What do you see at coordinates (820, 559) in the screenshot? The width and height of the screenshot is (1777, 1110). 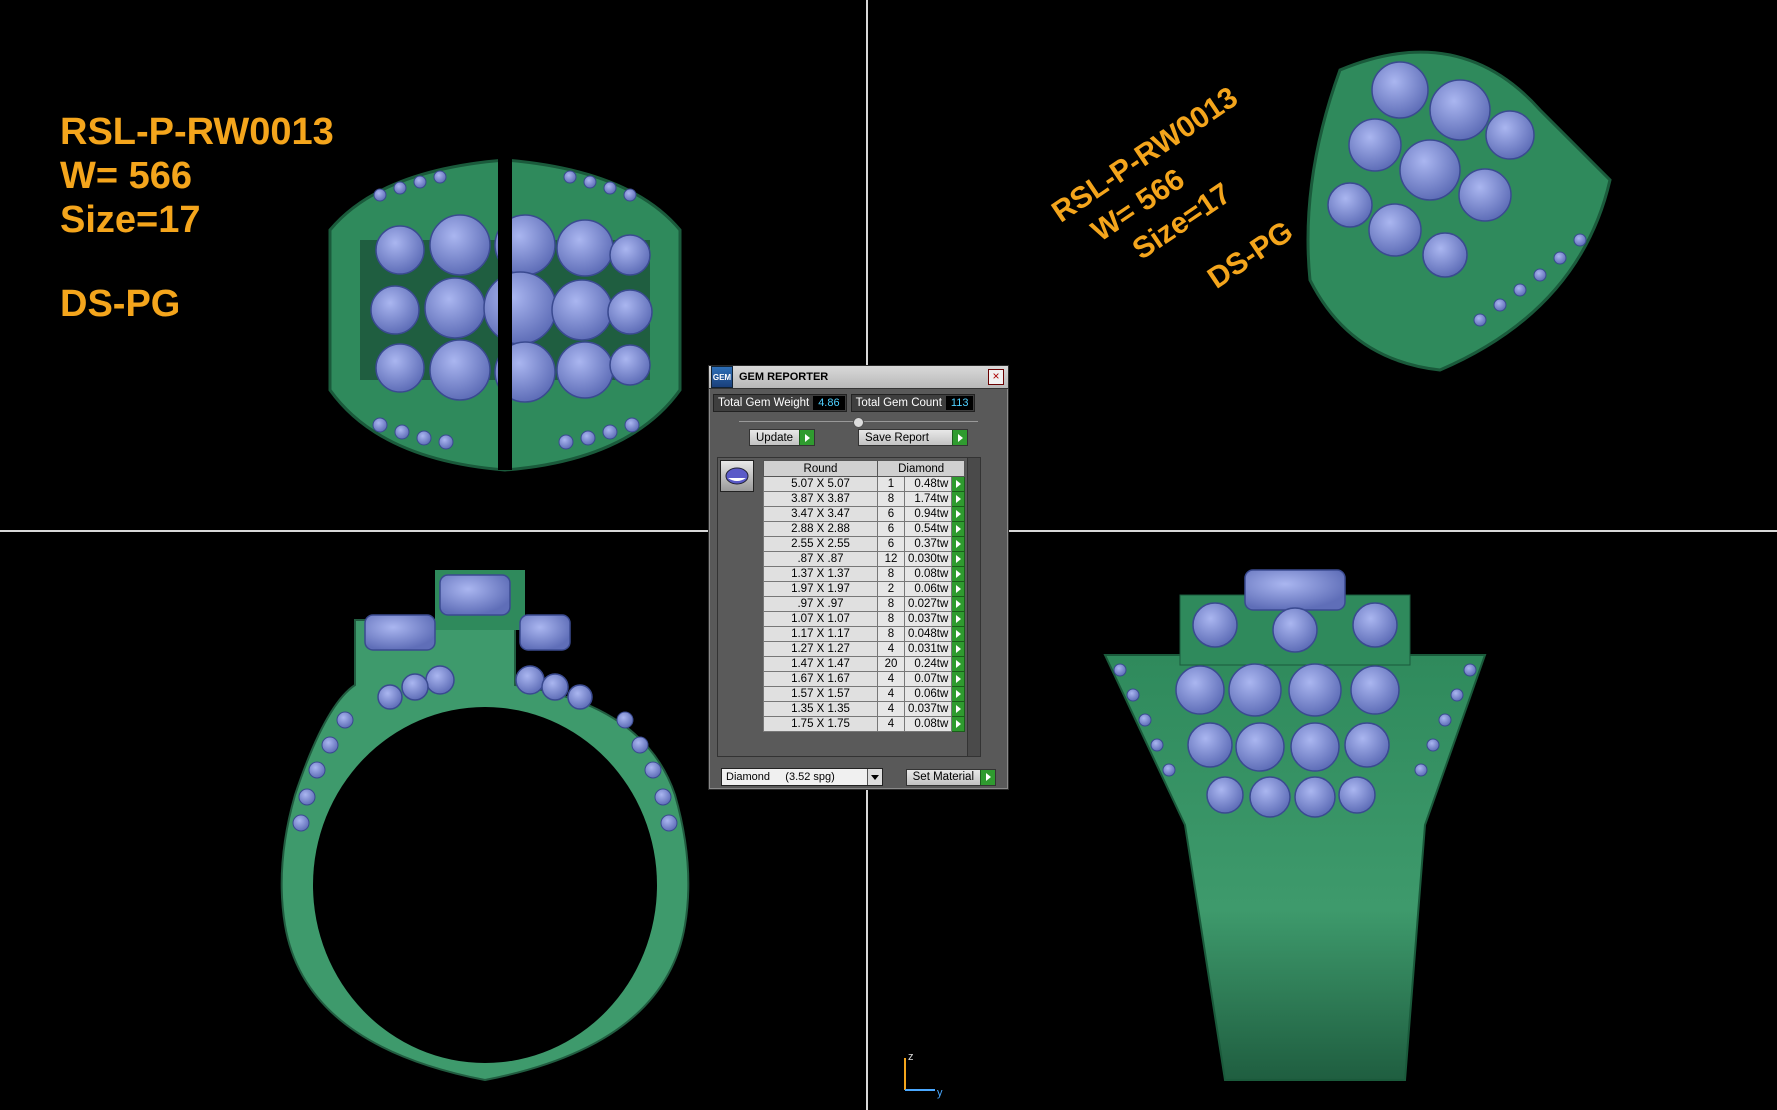 I see `gem-size: .87 X .87` at bounding box center [820, 559].